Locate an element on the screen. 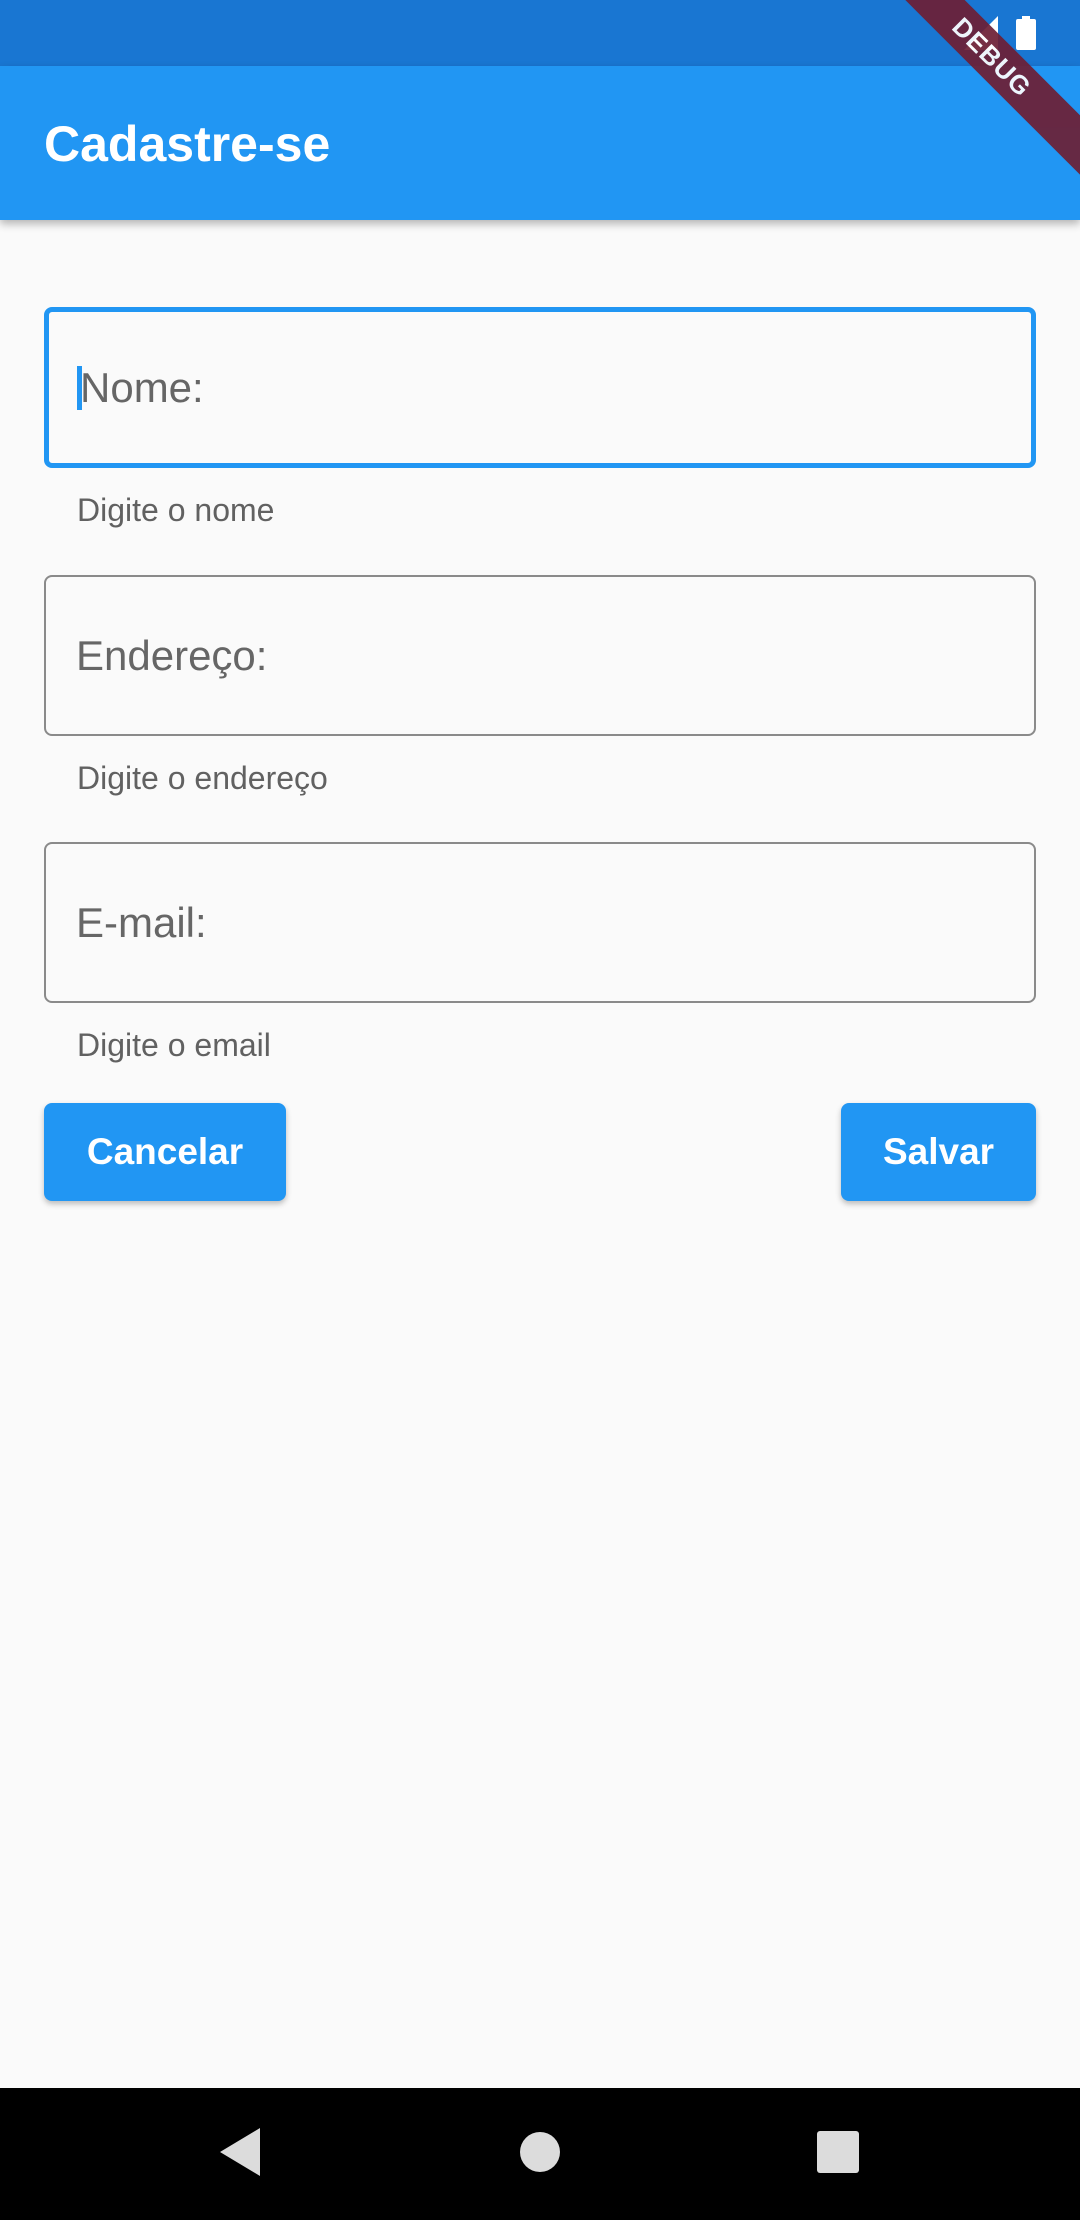  address-field-label: Endereço: is located at coordinates (172, 655).